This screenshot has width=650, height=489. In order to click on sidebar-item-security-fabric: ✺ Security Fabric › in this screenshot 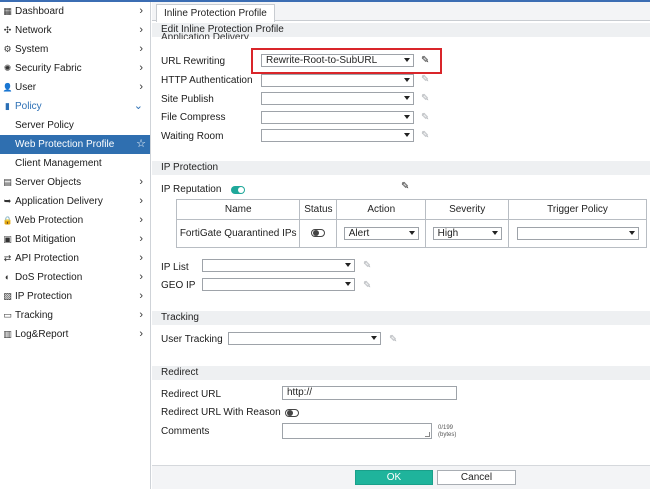, I will do `click(75, 68)`.